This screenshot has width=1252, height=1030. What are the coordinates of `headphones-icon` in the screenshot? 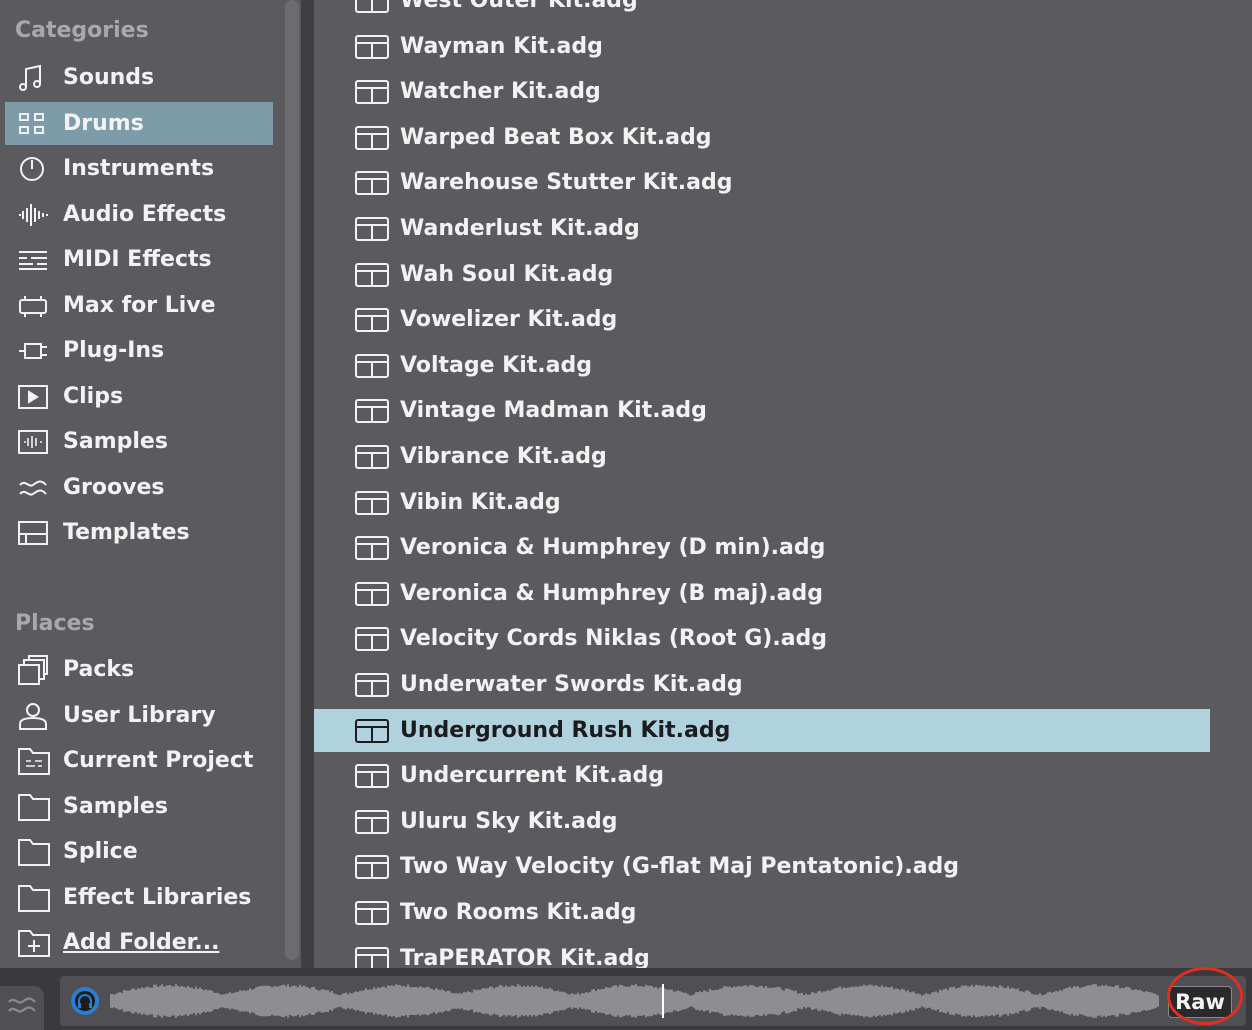 It's located at (85, 1001).